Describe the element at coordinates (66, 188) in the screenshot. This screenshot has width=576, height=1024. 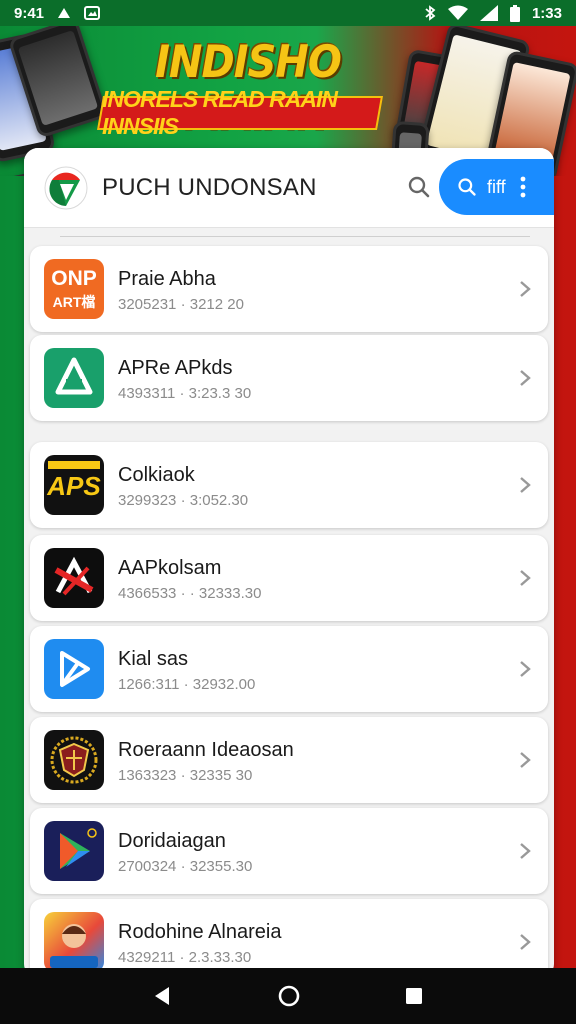
I see `app-logo-icon` at that location.